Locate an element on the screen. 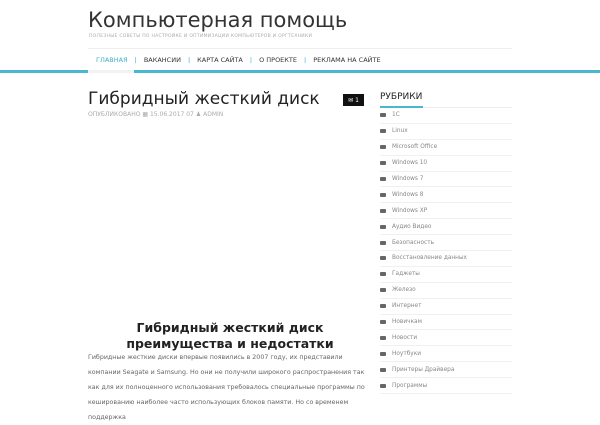 Image resolution: width=600 pixels, height=425 pixels. category-label: Windows XP is located at coordinates (410, 210).